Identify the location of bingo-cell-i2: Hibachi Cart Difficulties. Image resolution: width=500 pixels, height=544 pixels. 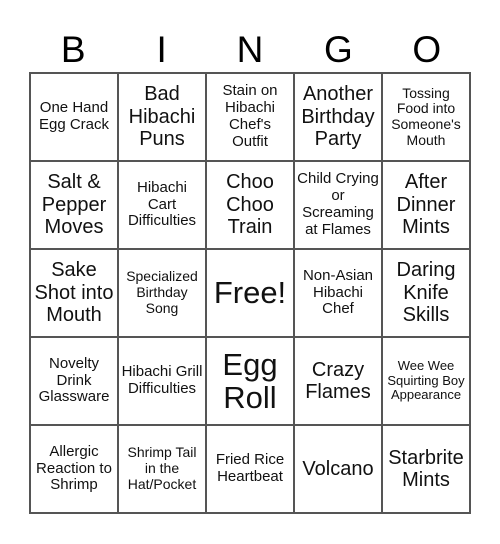
(162, 205).